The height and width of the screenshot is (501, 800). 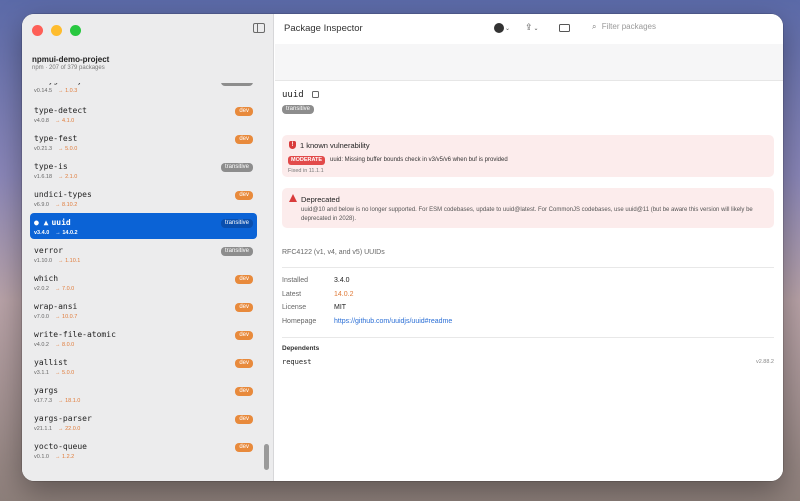 I want to click on list-item: yallist v3.1.1 → 5.0.0 dev, so click(x=143, y=366).